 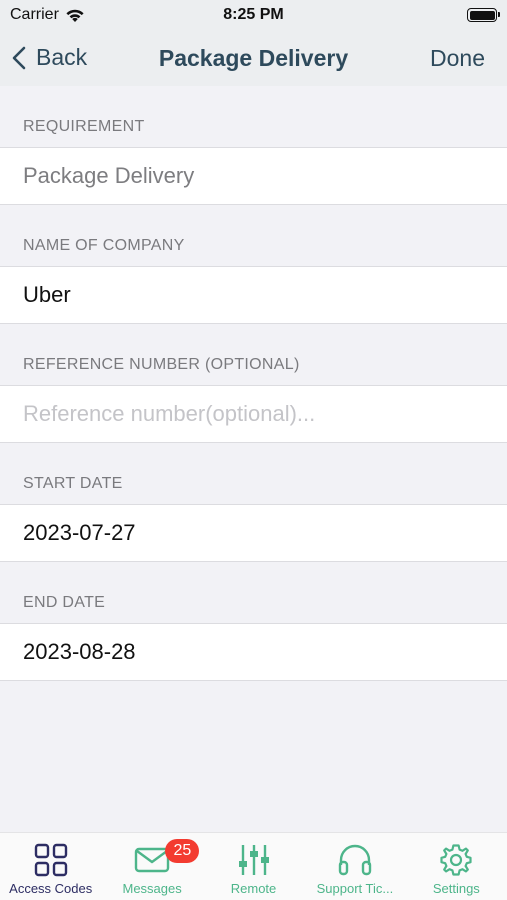 What do you see at coordinates (483, 15) in the screenshot?
I see `battery-icon` at bounding box center [483, 15].